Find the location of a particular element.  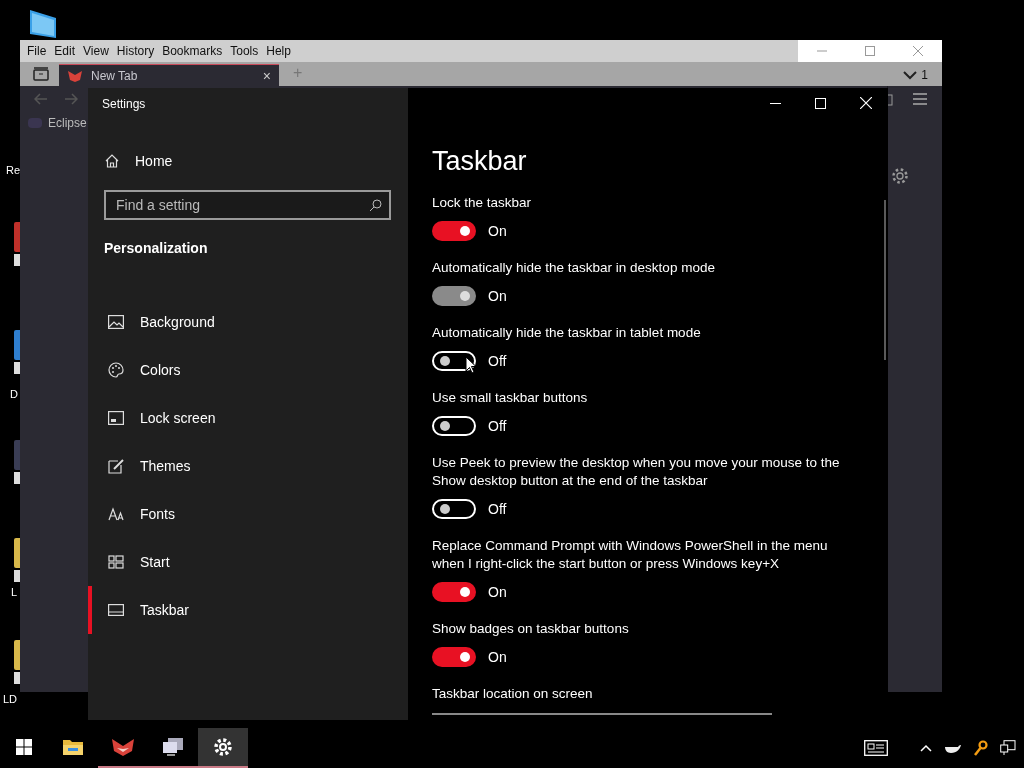

menu-item: Bookmarks is located at coordinates (192, 51).